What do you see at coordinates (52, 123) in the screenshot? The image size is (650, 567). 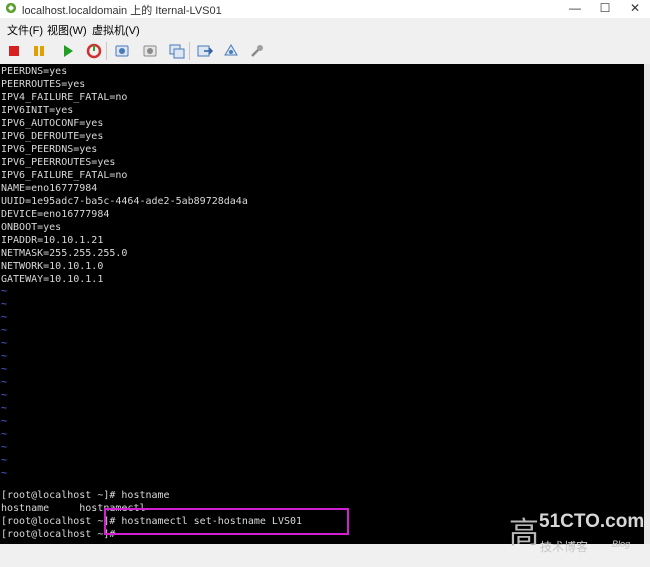 I see `console-line: IPV6_AUTOCONF=yes` at bounding box center [52, 123].